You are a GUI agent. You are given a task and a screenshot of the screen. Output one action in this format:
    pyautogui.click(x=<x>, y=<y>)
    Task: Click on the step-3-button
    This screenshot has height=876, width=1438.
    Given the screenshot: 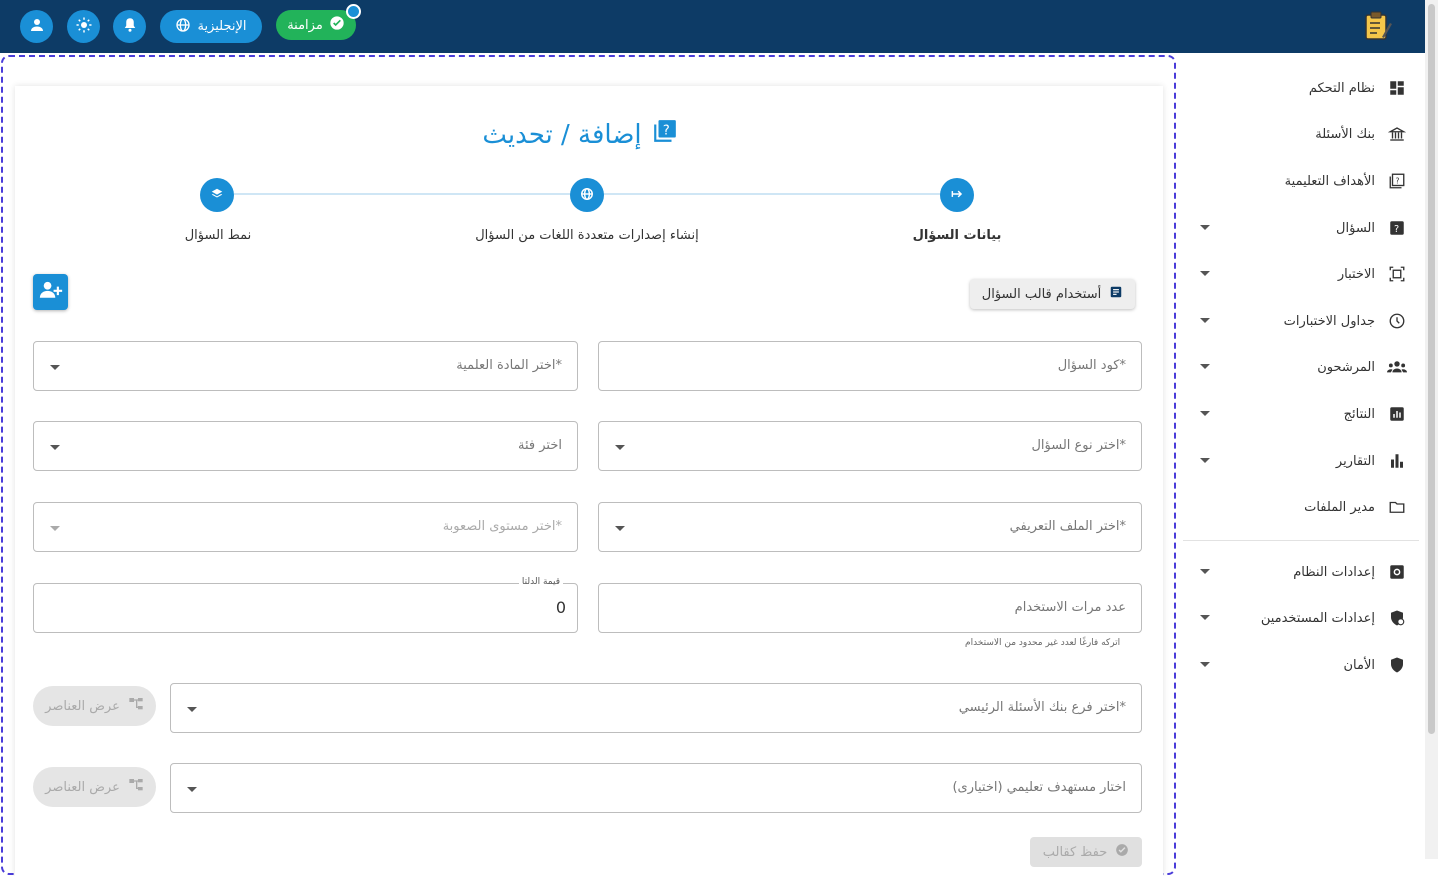 What is the action you would take?
    pyautogui.click(x=217, y=195)
    